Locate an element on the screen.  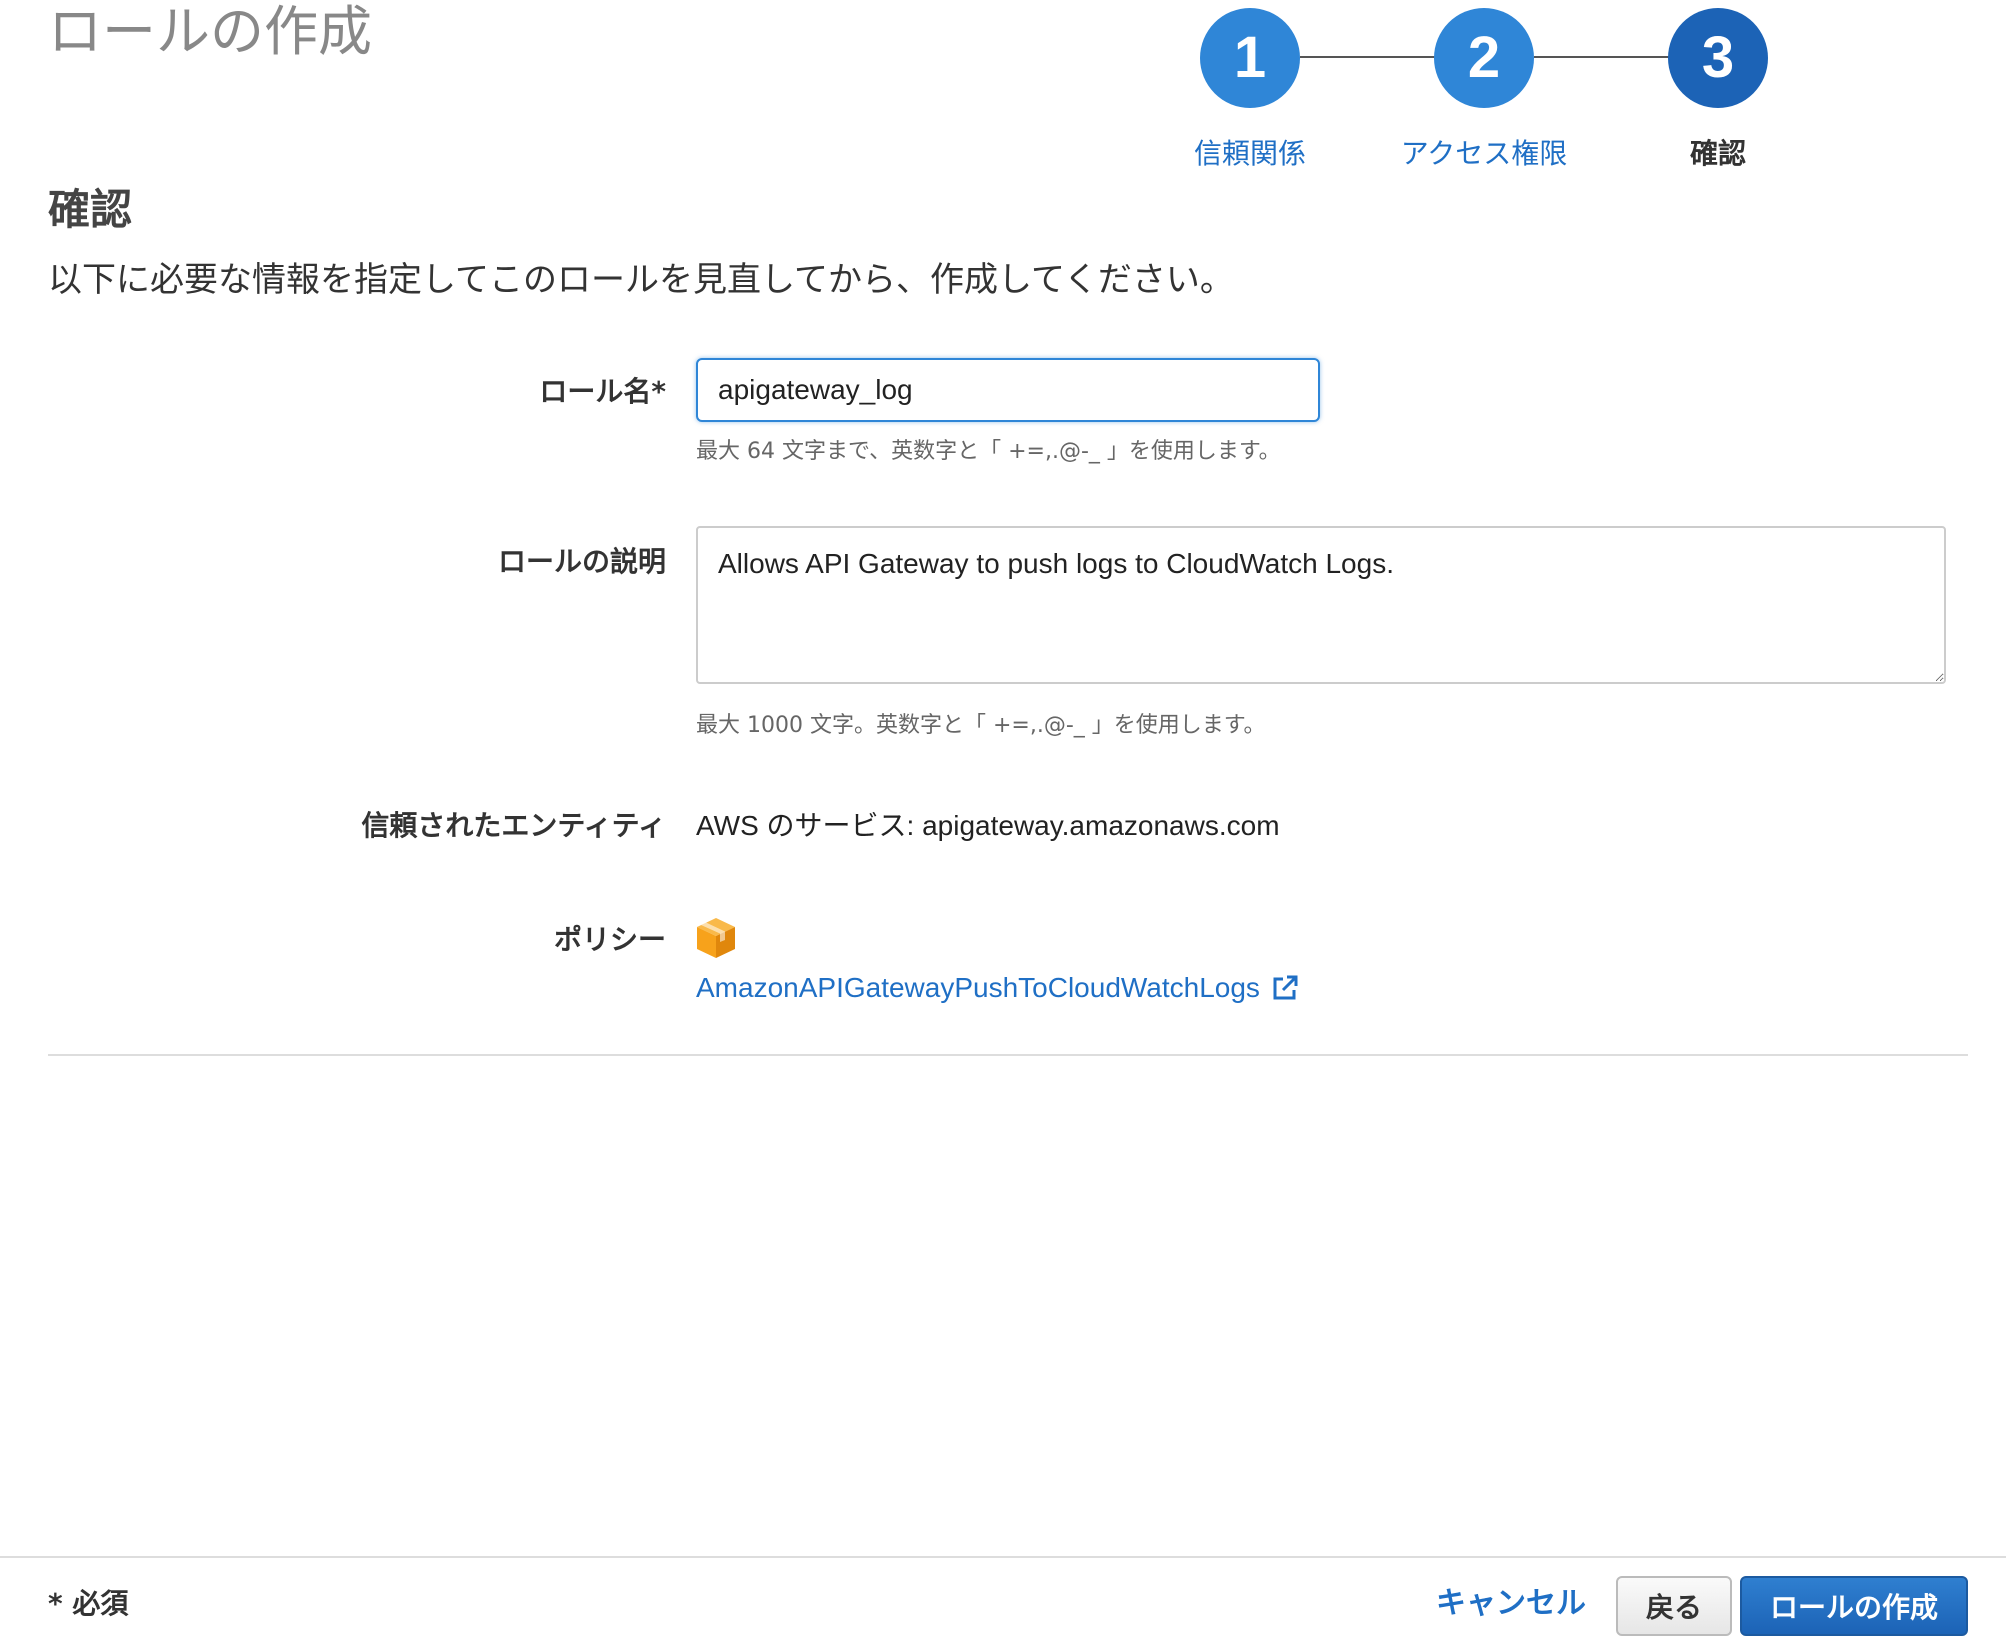
step-permissions: 2 アクセス権限 is located at coordinates (1484, 91).